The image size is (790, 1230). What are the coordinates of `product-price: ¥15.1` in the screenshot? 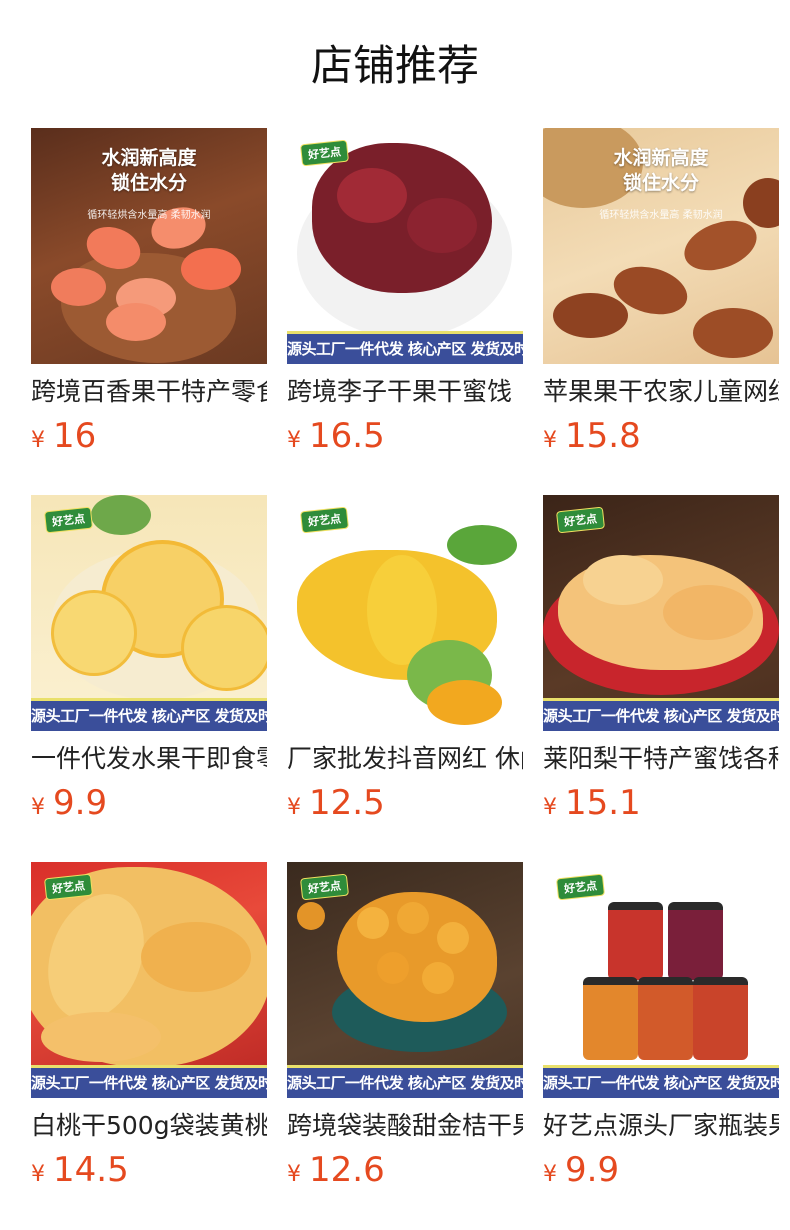 It's located at (661, 806).